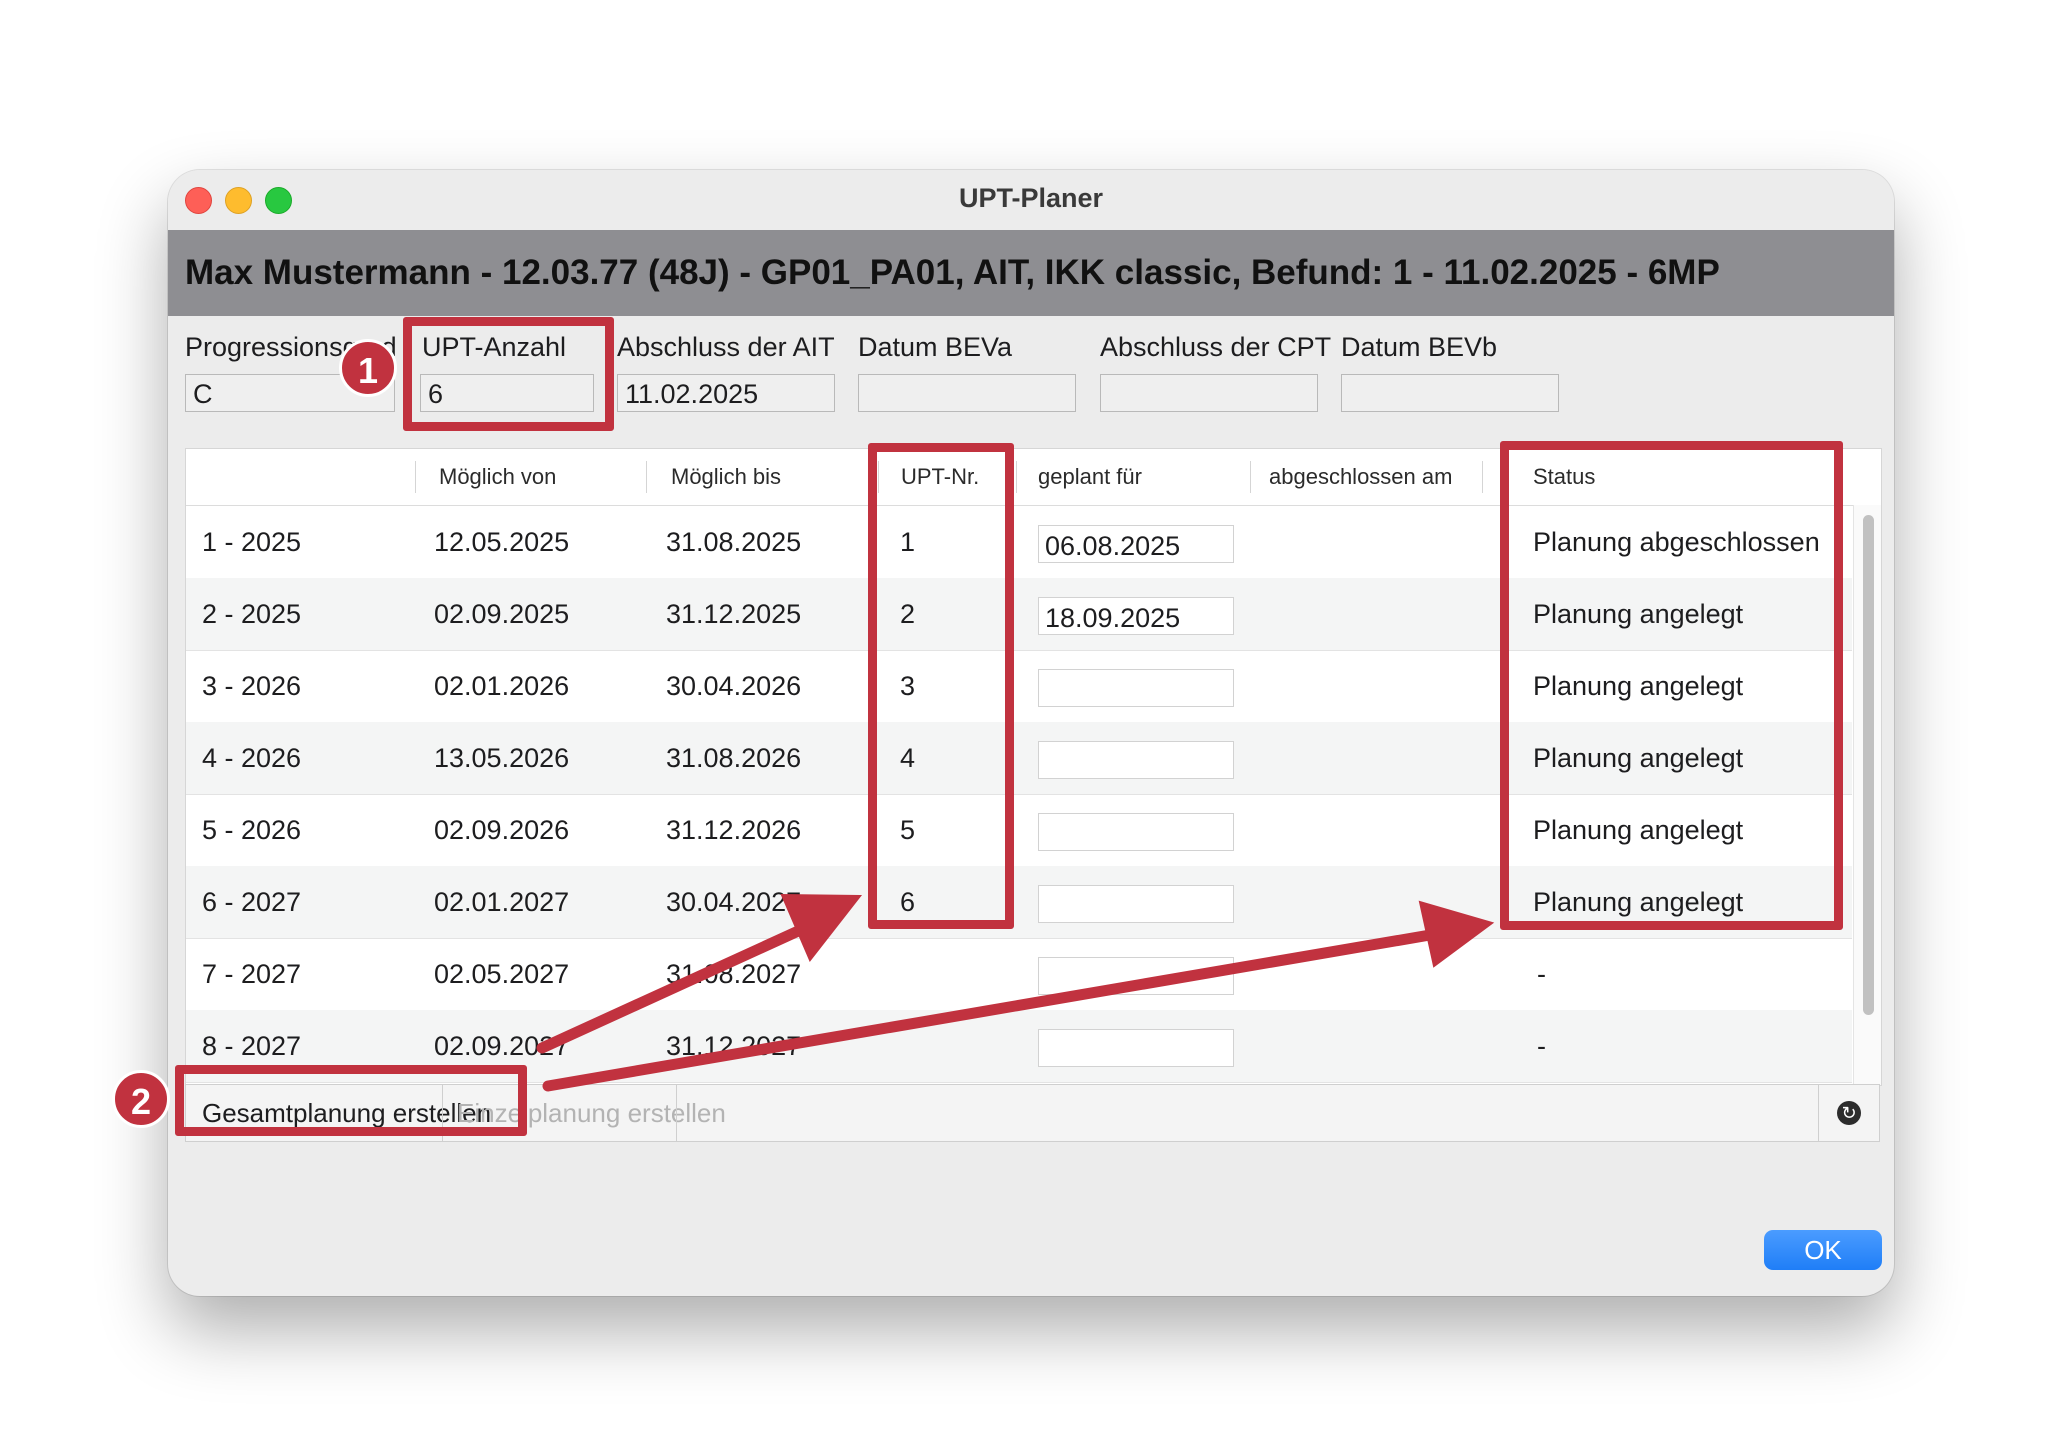  Describe the element at coordinates (502, 686) in the screenshot. I see `row-moeglich-von: 02.01.2026` at that location.